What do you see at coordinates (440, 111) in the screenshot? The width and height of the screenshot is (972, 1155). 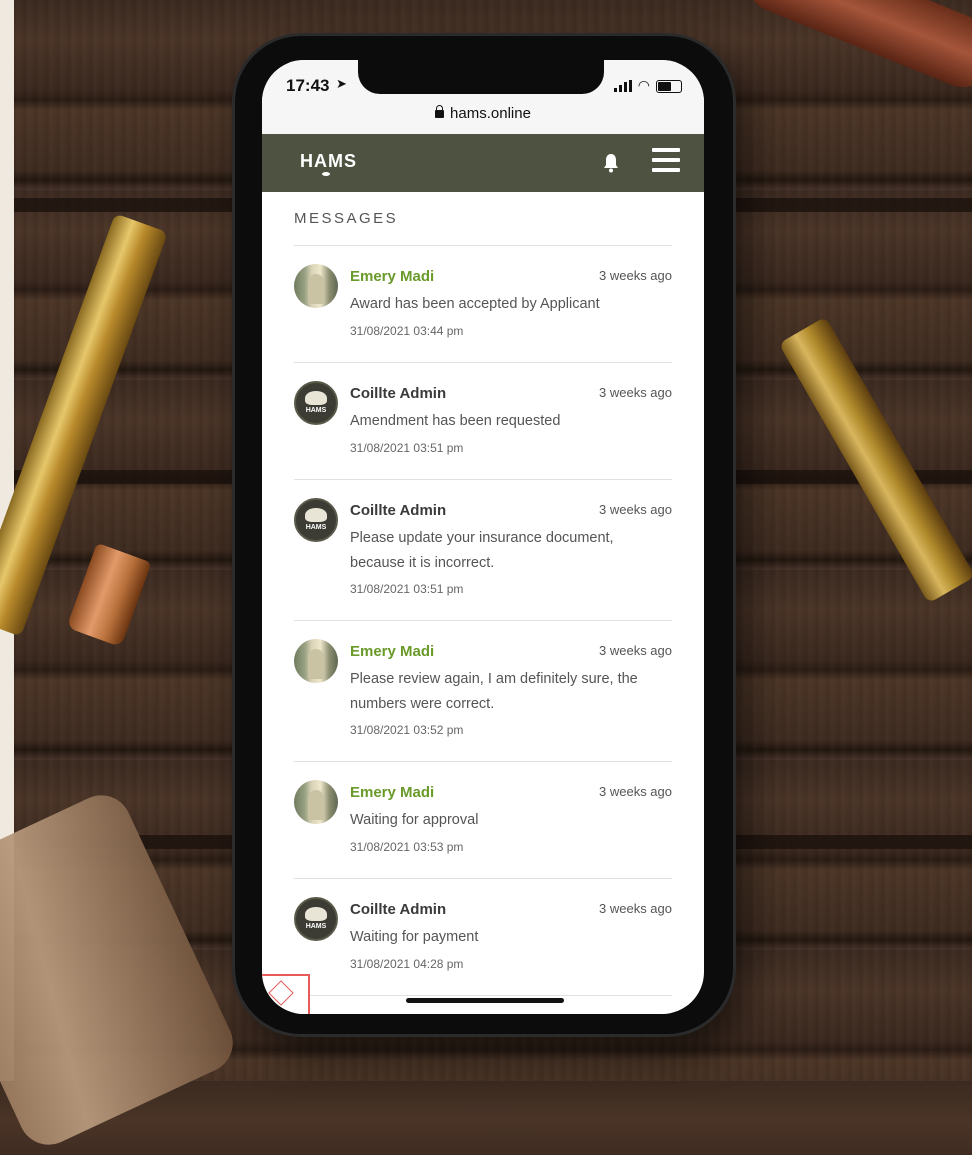 I see `lock-icon` at bounding box center [440, 111].